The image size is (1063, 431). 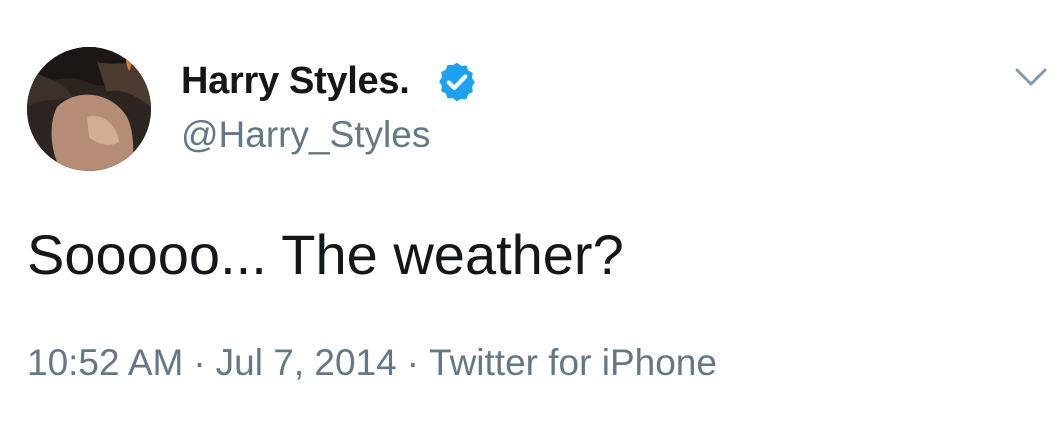 What do you see at coordinates (573, 362) in the screenshot?
I see `tweet-source: Twitter for iPhone` at bounding box center [573, 362].